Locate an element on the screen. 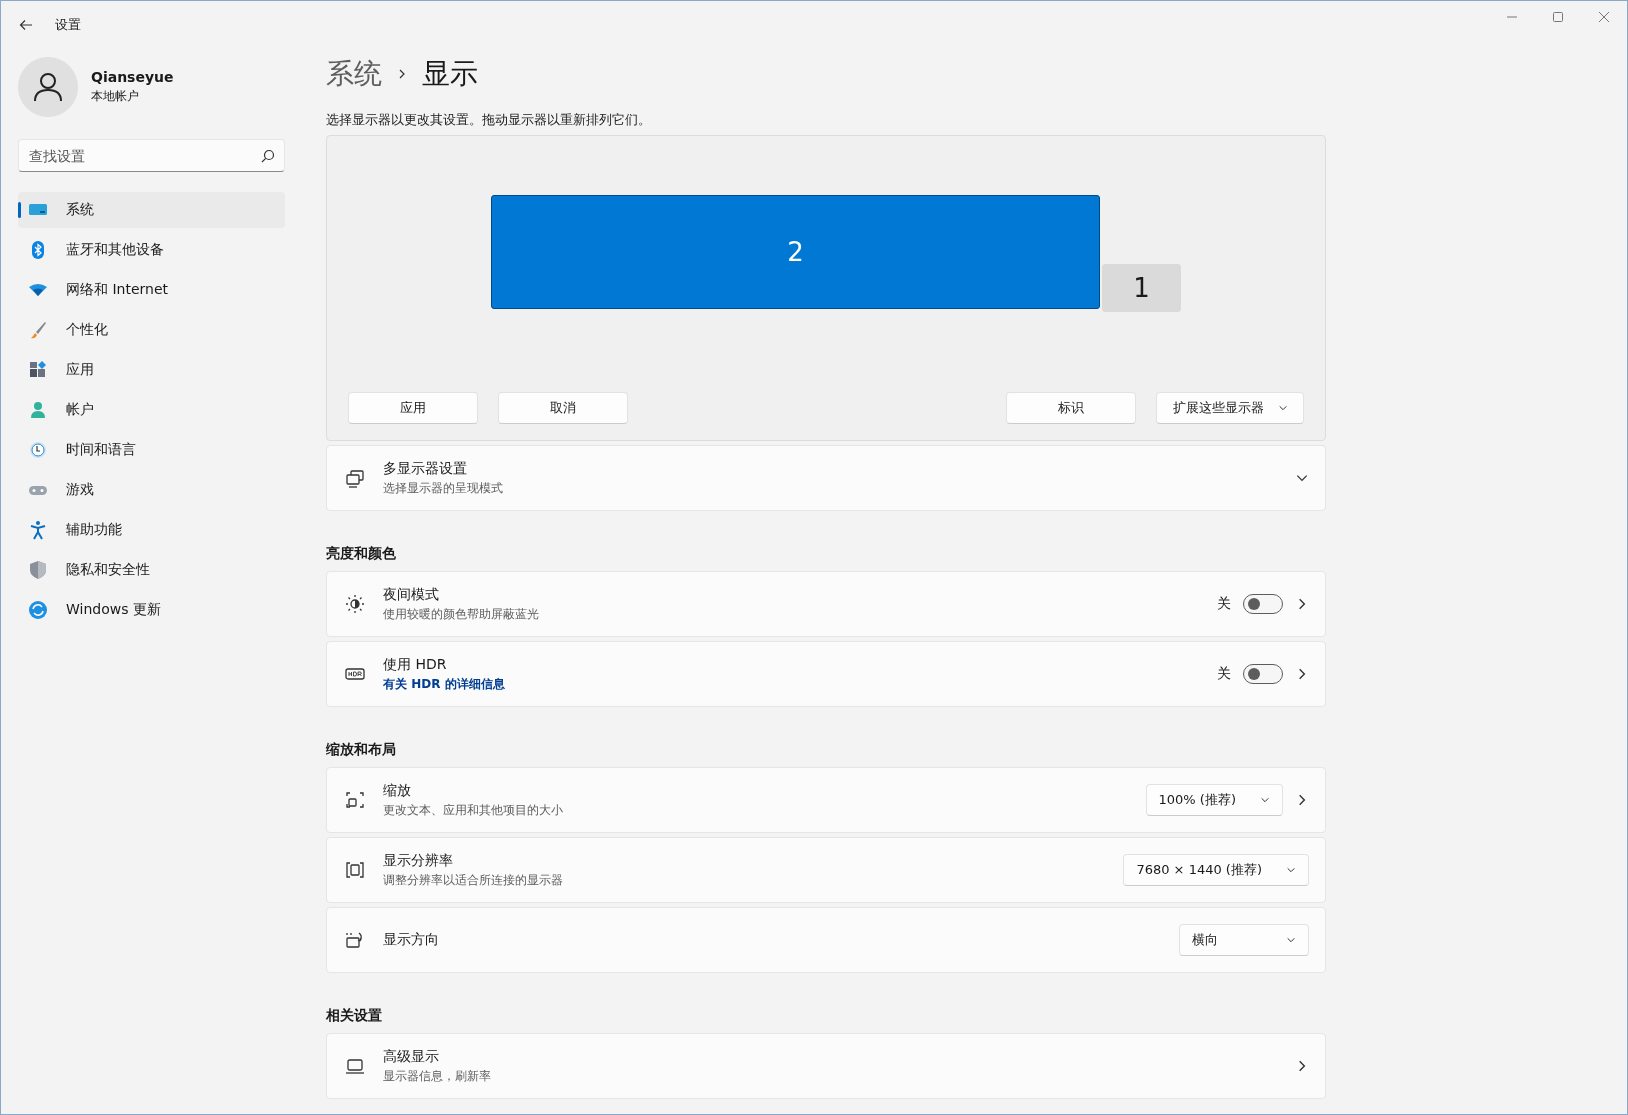 Image resolution: width=1628 pixels, height=1115 pixels. nav-item: Windows 更新 is located at coordinates (151, 610).